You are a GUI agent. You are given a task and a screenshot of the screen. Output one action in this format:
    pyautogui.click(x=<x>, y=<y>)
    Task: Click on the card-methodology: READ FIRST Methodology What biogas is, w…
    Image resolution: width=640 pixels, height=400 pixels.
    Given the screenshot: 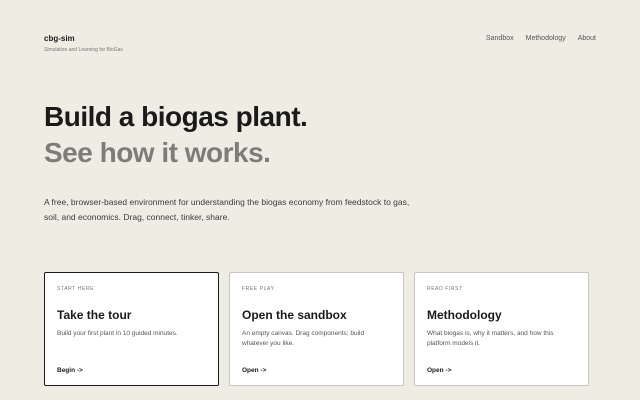 What is the action you would take?
    pyautogui.click(x=501, y=329)
    